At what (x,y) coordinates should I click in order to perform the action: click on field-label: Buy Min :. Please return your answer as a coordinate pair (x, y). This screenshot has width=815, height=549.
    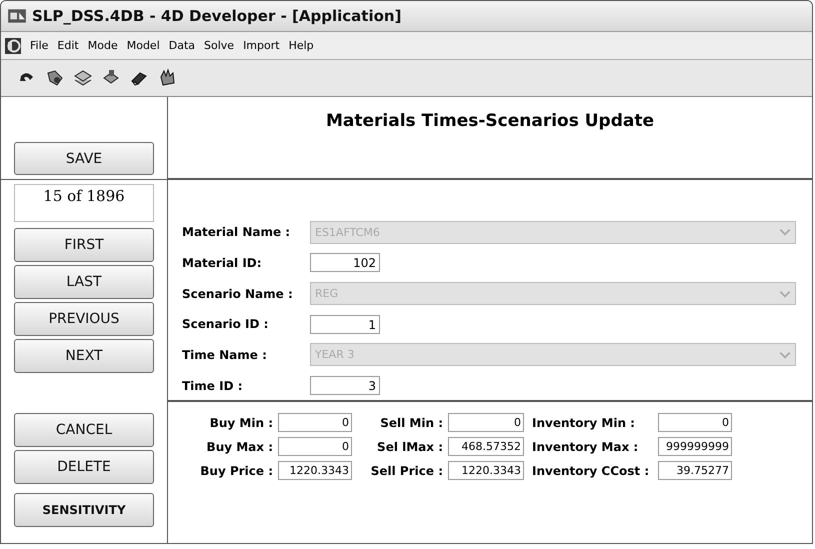
    Looking at the image, I should click on (241, 423).